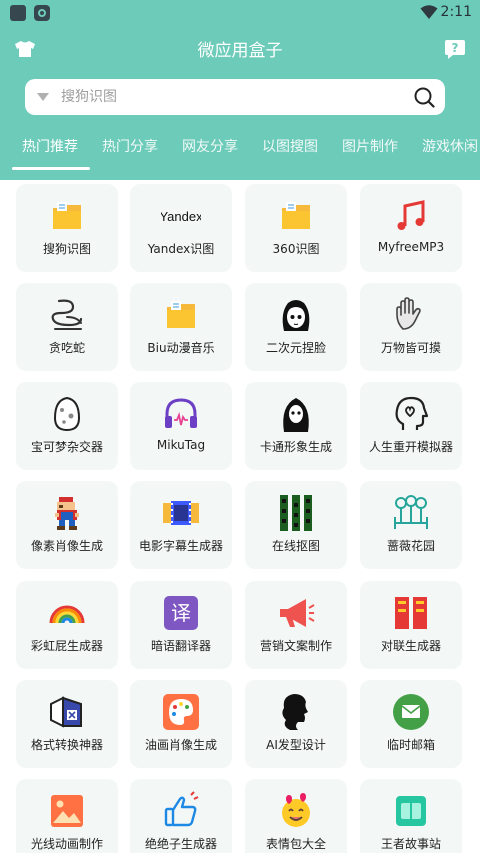 The width and height of the screenshot is (480, 853). Describe the element at coordinates (296, 525) in the screenshot. I see `app-tile: 在线抠图` at that location.